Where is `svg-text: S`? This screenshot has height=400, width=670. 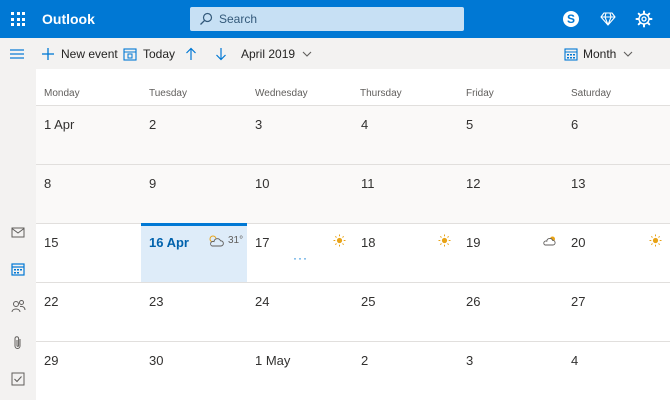
svg-text: S is located at coordinates (571, 19).